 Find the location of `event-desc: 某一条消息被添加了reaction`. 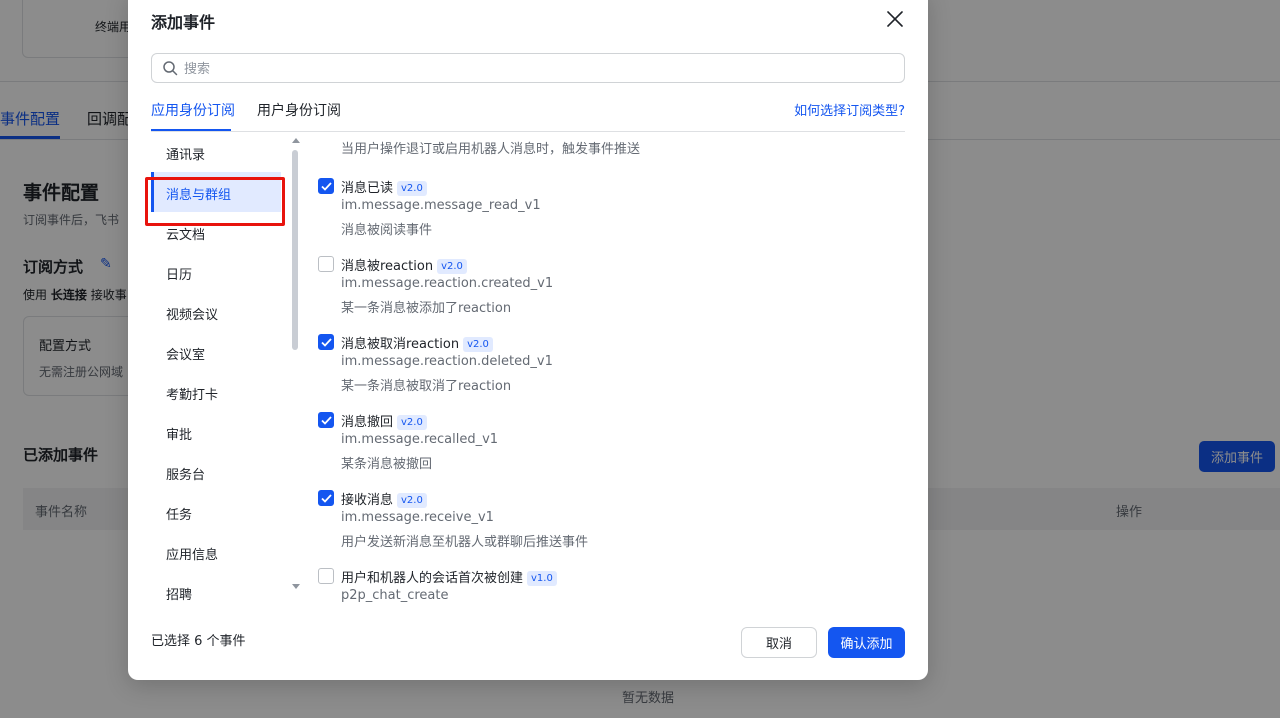

event-desc: 某一条消息被添加了reaction is located at coordinates (426, 308).